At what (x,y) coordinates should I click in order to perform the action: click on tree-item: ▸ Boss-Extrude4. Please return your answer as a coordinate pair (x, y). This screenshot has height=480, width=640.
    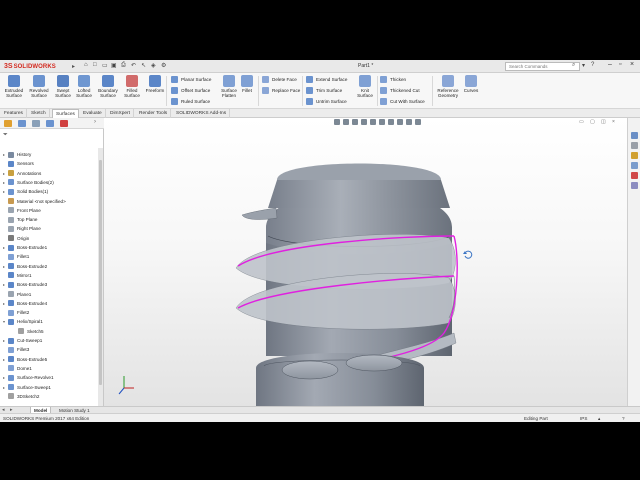
    Looking at the image, I should click on (49, 303).